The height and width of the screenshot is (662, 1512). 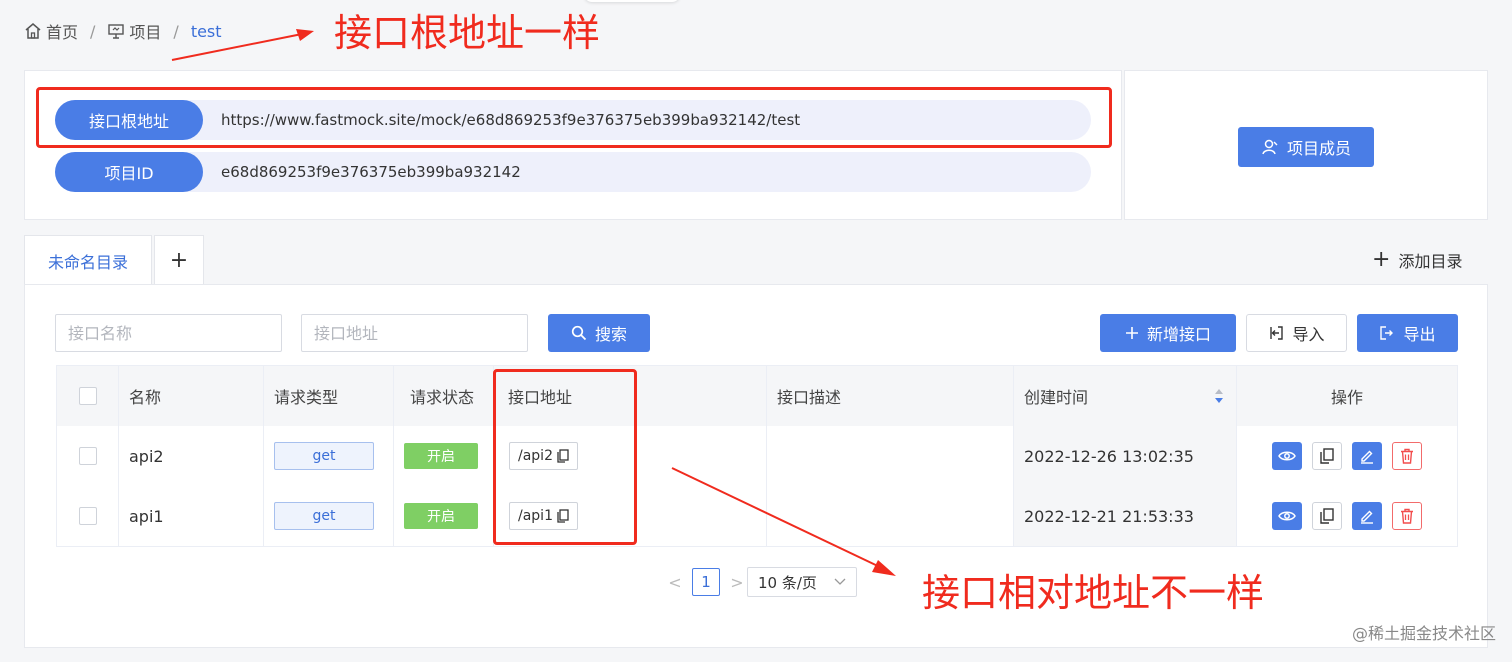 I want to click on search-label: 搜索, so click(x=610, y=334).